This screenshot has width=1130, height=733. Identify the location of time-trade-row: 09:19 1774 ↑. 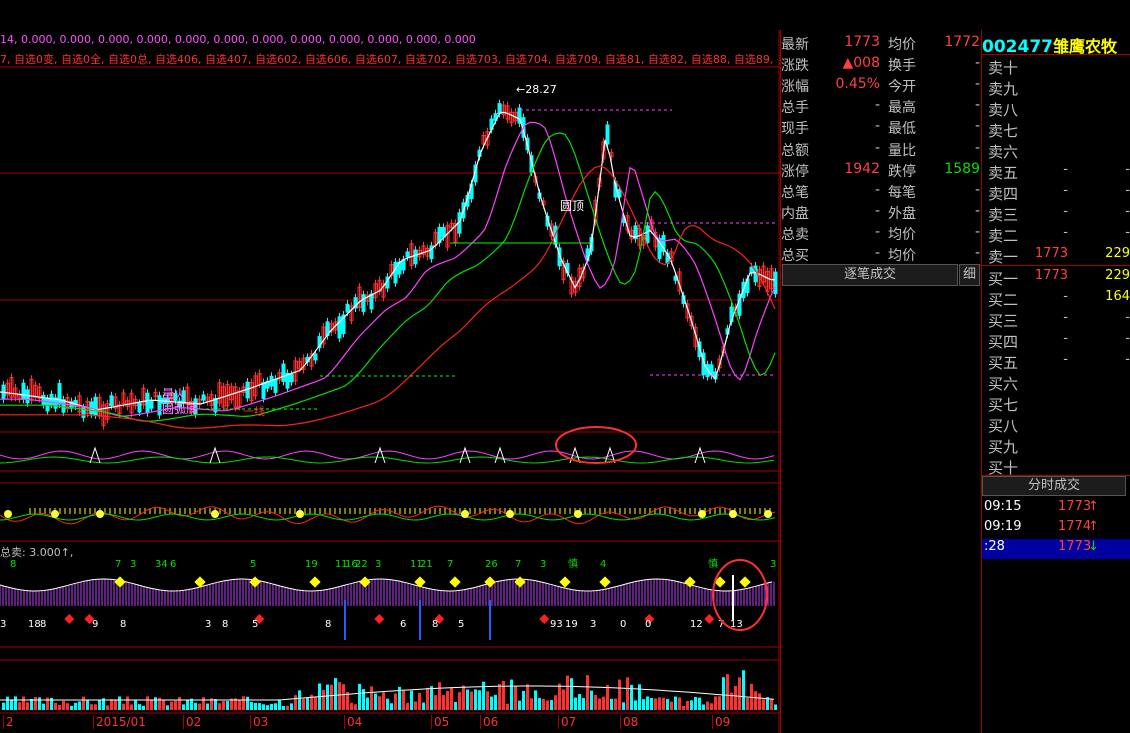
(1056, 529).